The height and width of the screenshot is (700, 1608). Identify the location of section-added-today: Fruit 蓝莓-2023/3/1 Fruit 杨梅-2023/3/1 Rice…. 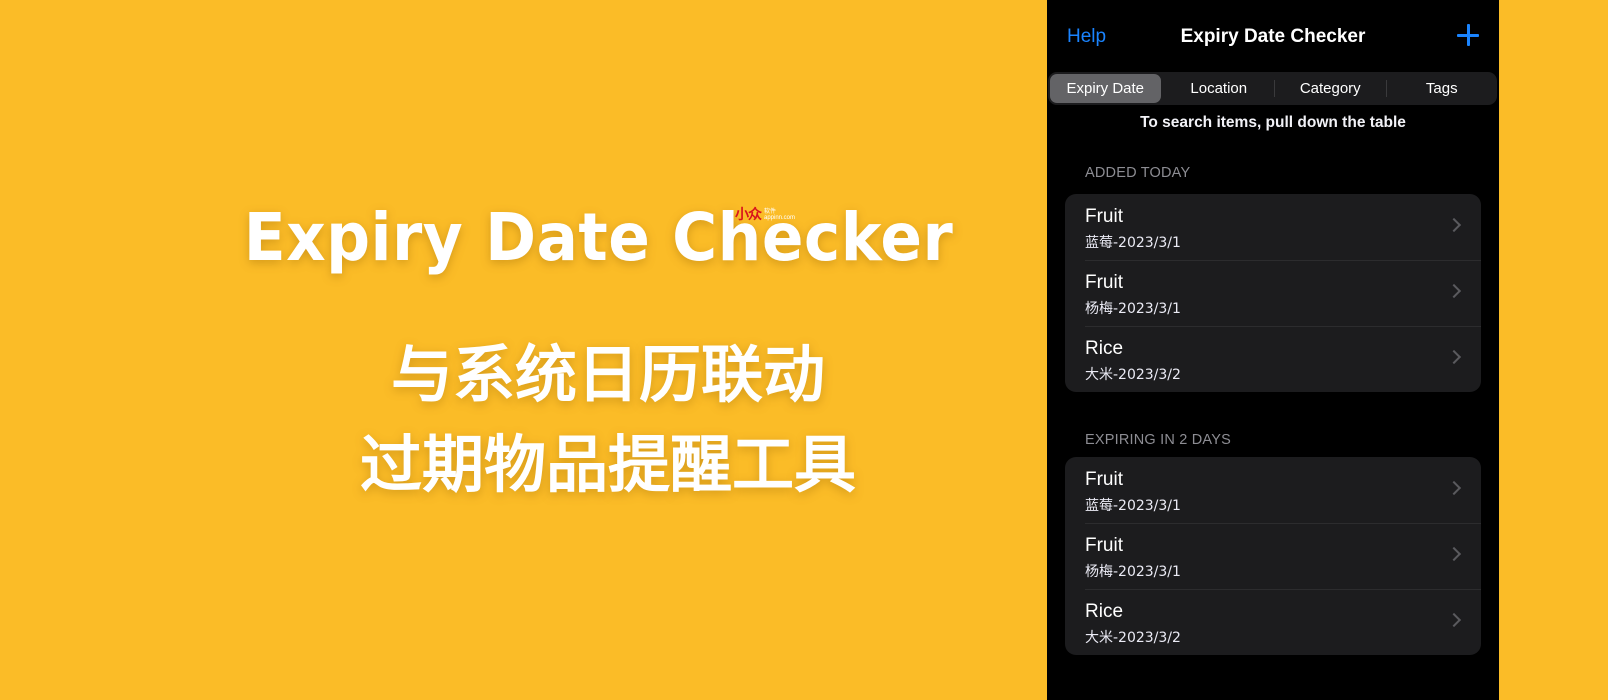
(1273, 293).